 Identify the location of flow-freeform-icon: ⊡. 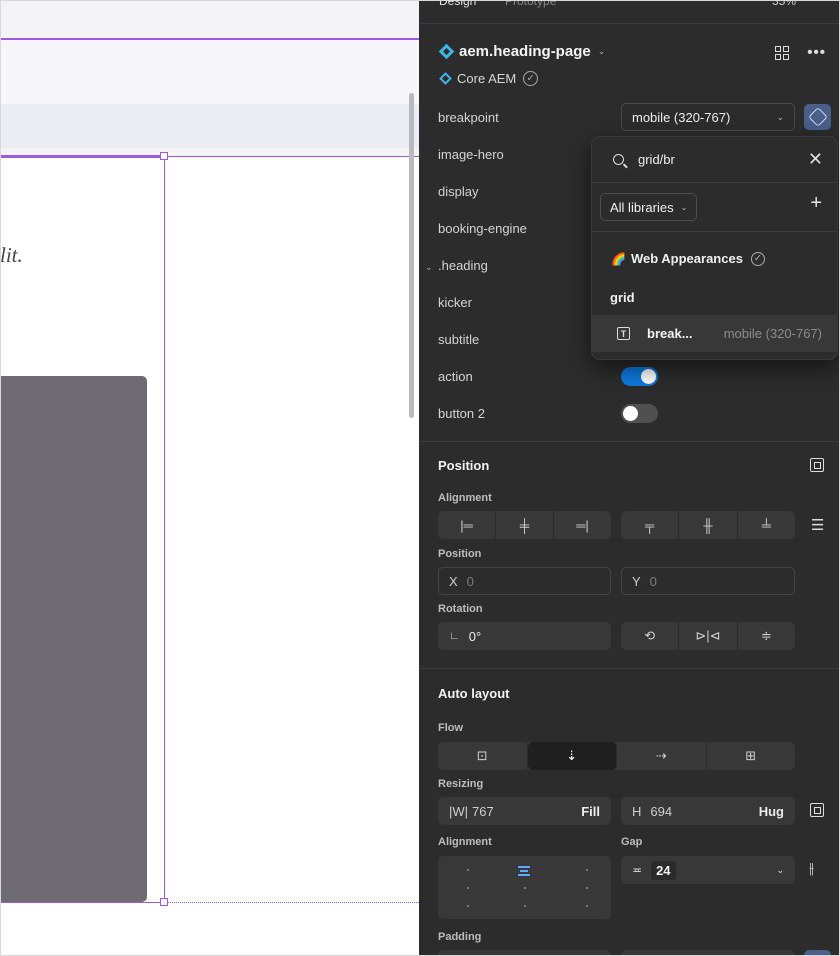
(483, 756).